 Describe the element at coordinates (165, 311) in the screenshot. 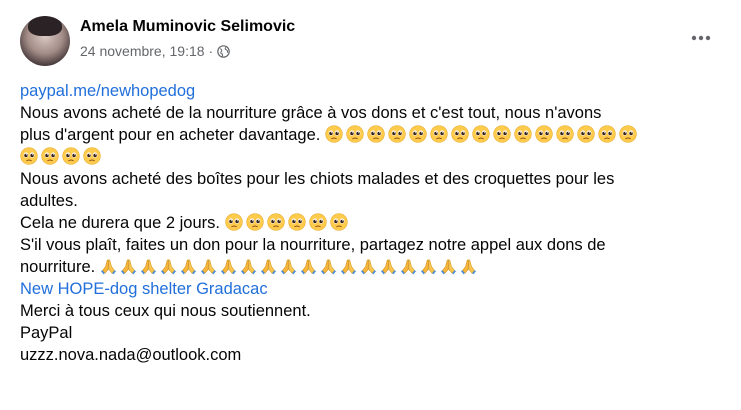

I see `post-text-line: Merci à tous ceux qui nous soutiennent.` at that location.